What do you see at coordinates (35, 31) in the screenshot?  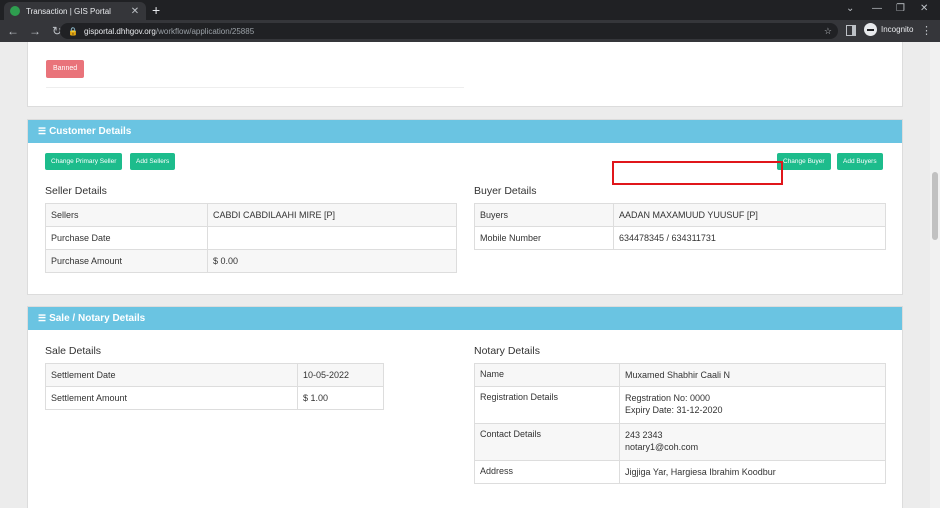 I see `forward-icon: →` at bounding box center [35, 31].